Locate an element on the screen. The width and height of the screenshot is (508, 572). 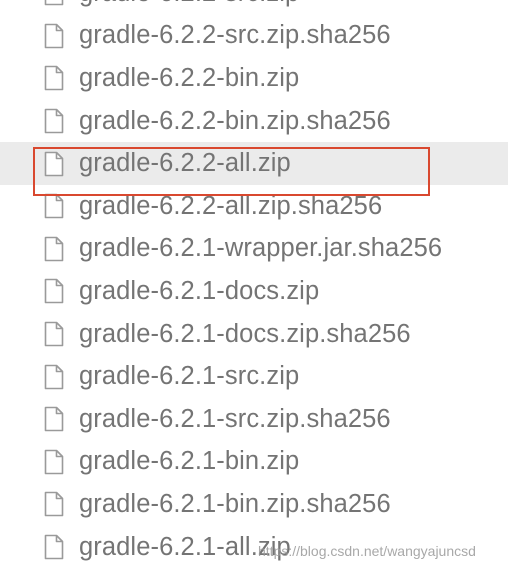
file-name-link: gradle-6.2.1-docs.zip.sha256 is located at coordinates (245, 334).